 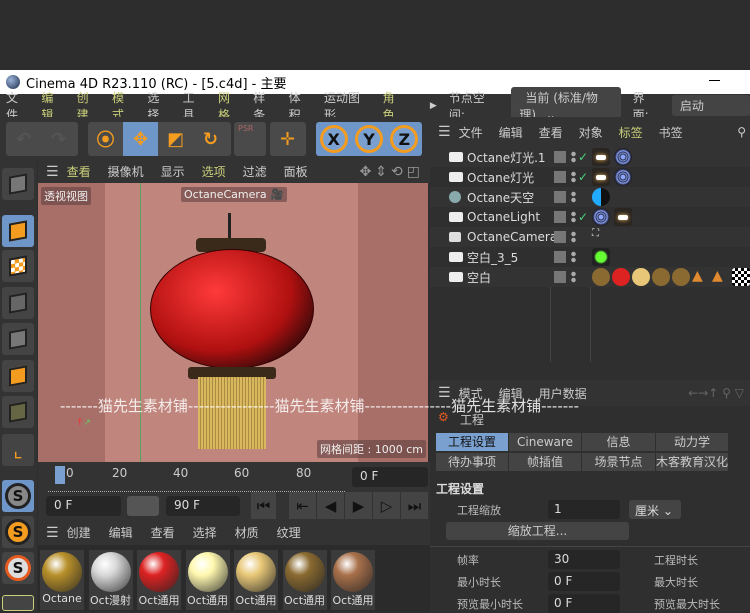 What do you see at coordinates (590, 197) in the screenshot?
I see `object-row: Octane天空` at bounding box center [590, 197].